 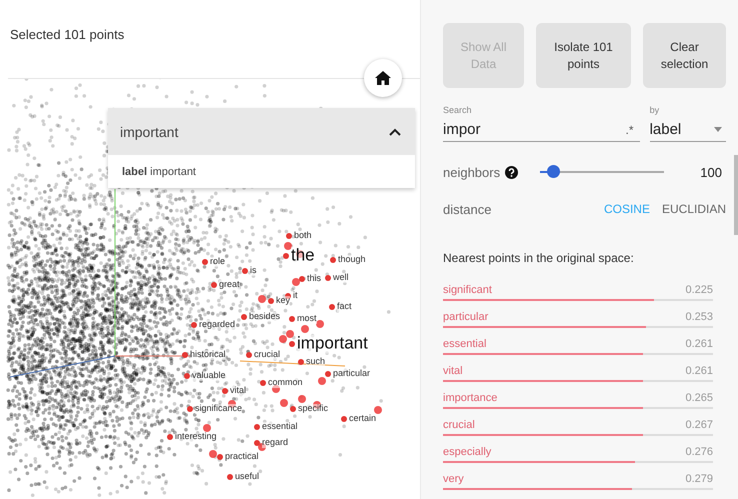 I want to click on point-label: significance, so click(x=218, y=409).